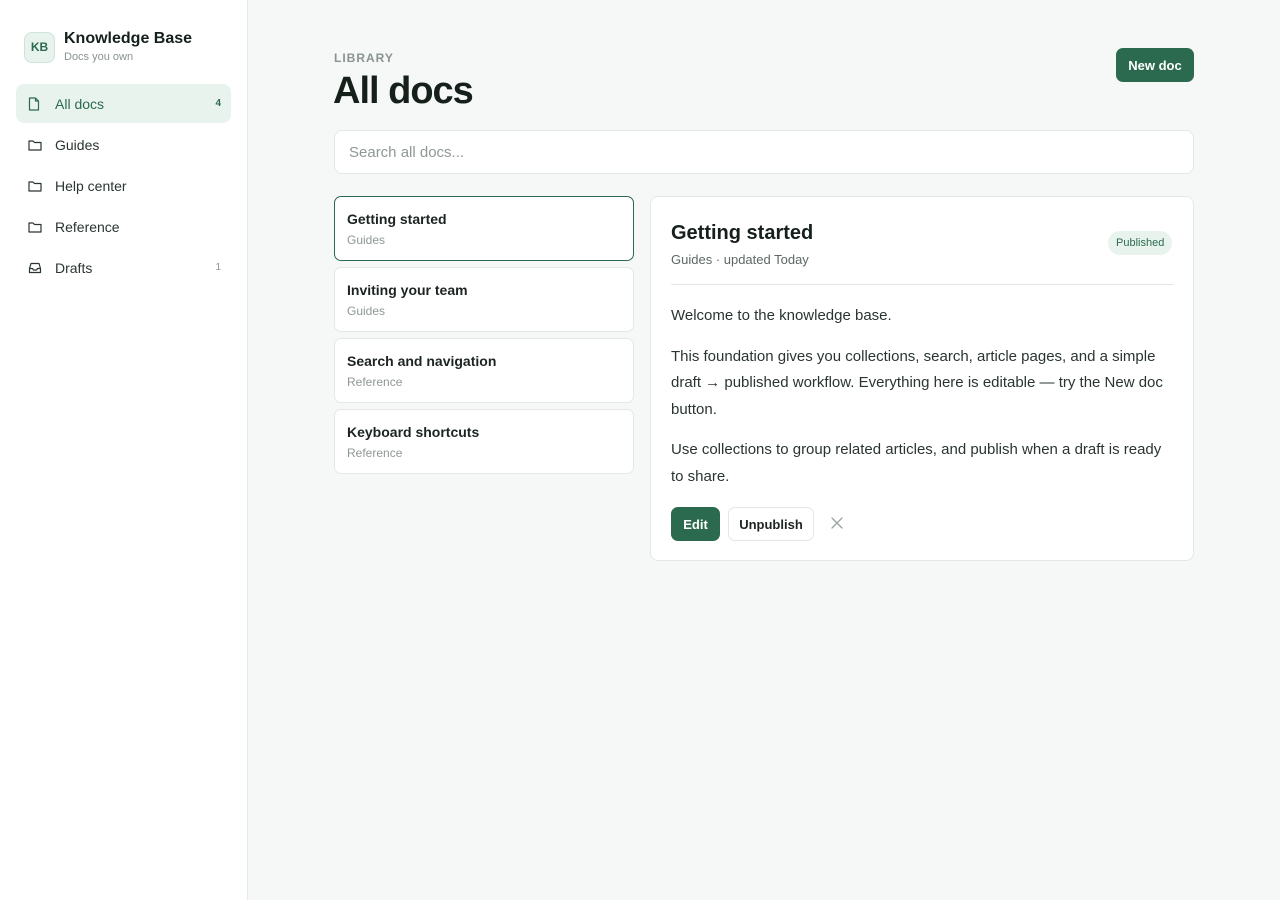  What do you see at coordinates (413, 432) in the screenshot?
I see `doc-title: Keyboard shortcuts` at bounding box center [413, 432].